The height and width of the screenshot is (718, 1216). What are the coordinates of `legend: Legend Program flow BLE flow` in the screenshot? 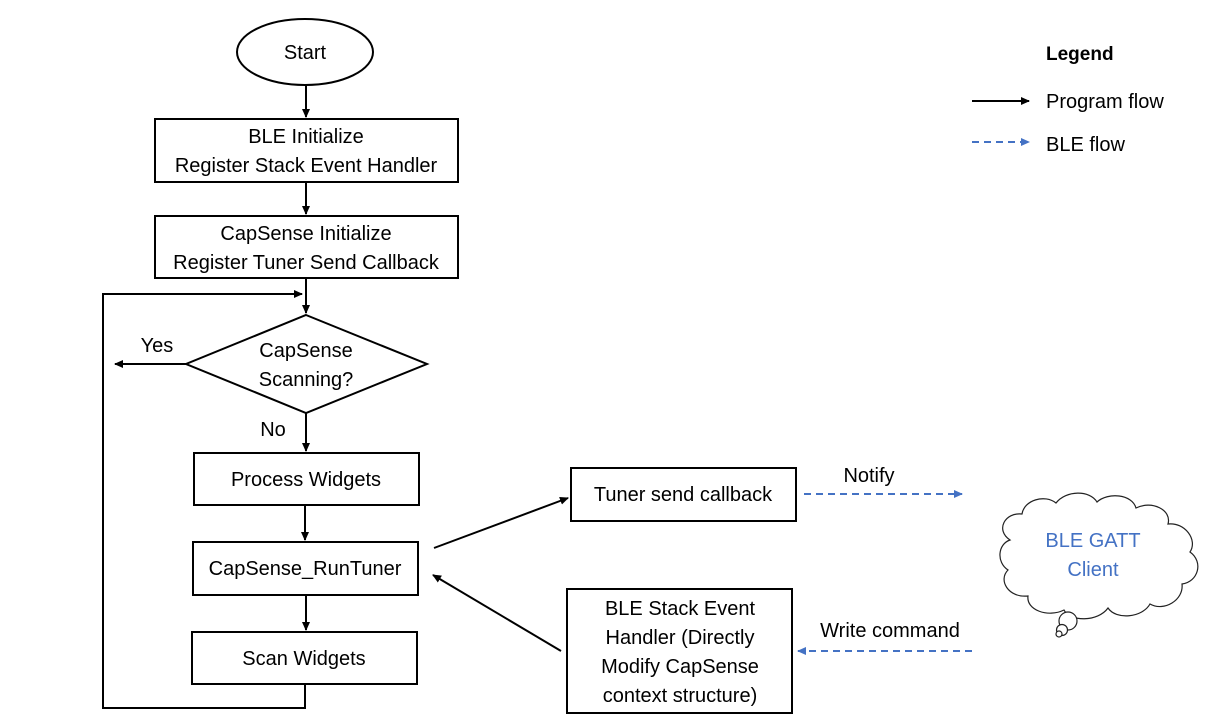 It's located at (1068, 100).